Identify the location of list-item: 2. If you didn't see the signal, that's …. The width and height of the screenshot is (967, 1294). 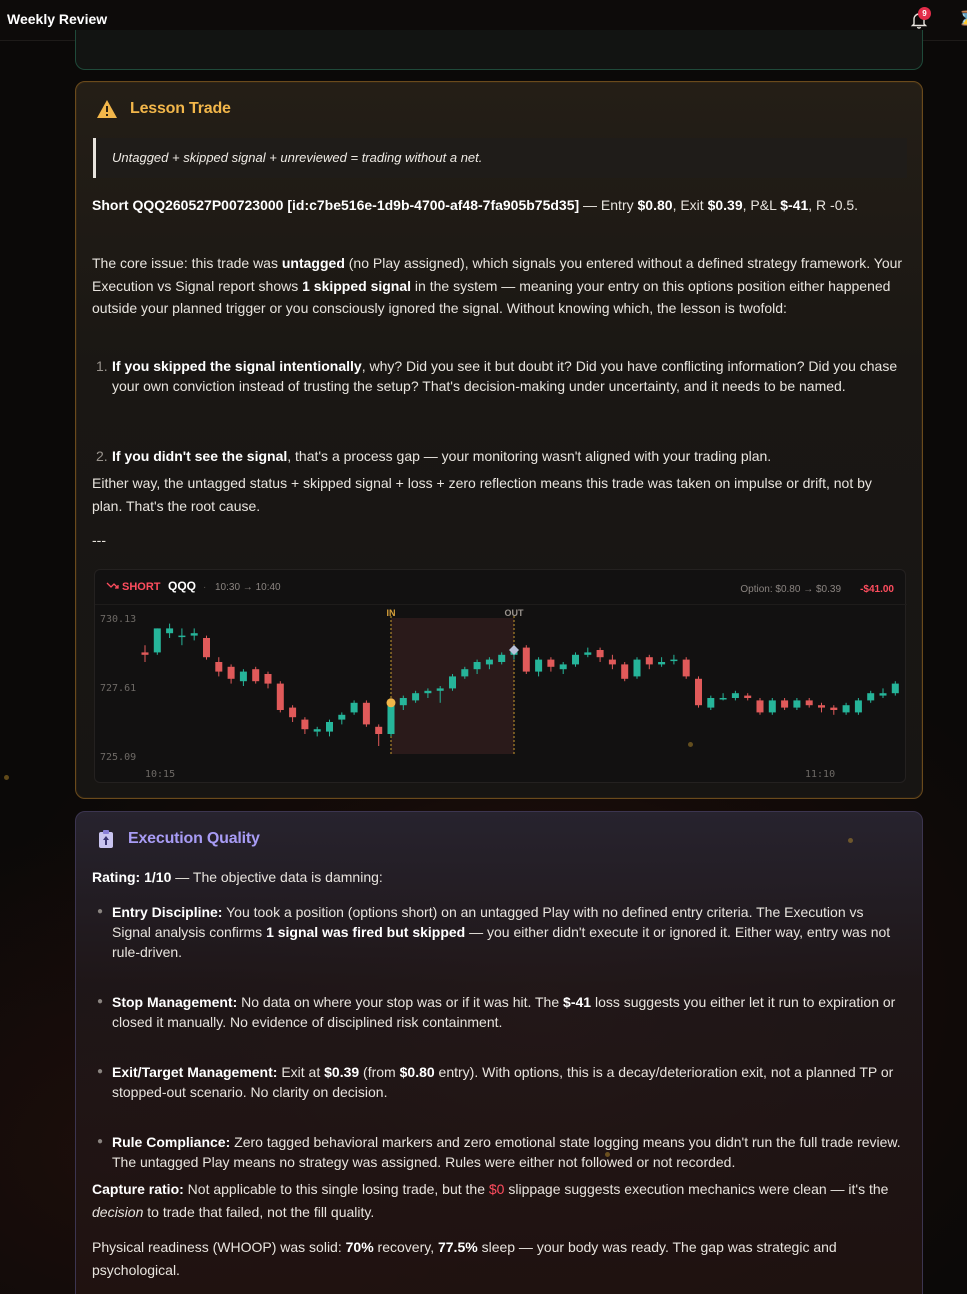
(498, 456).